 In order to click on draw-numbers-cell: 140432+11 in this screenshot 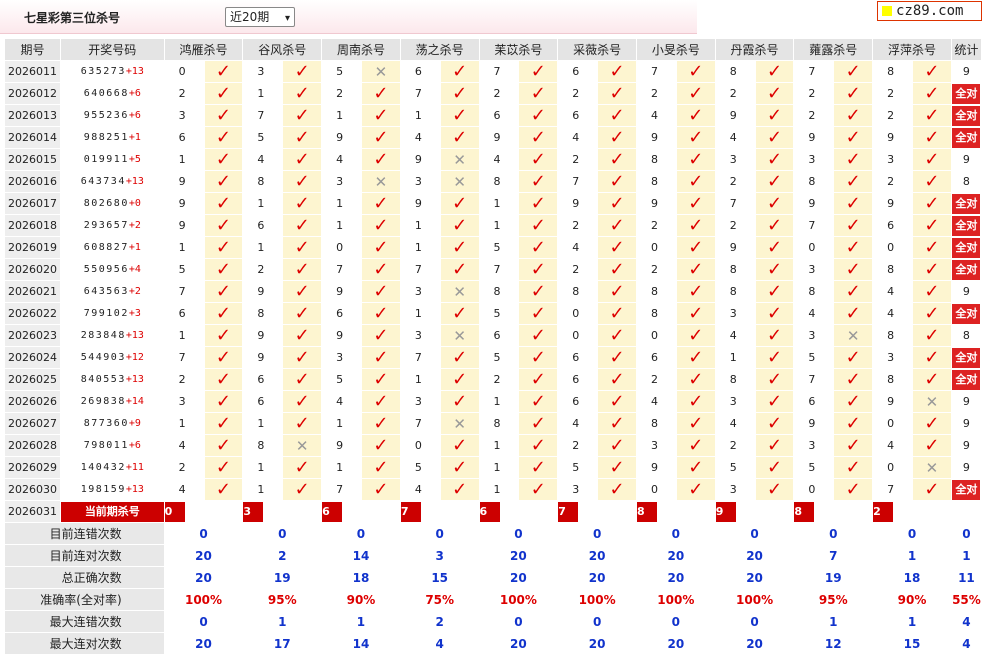, I will do `click(112, 467)`.